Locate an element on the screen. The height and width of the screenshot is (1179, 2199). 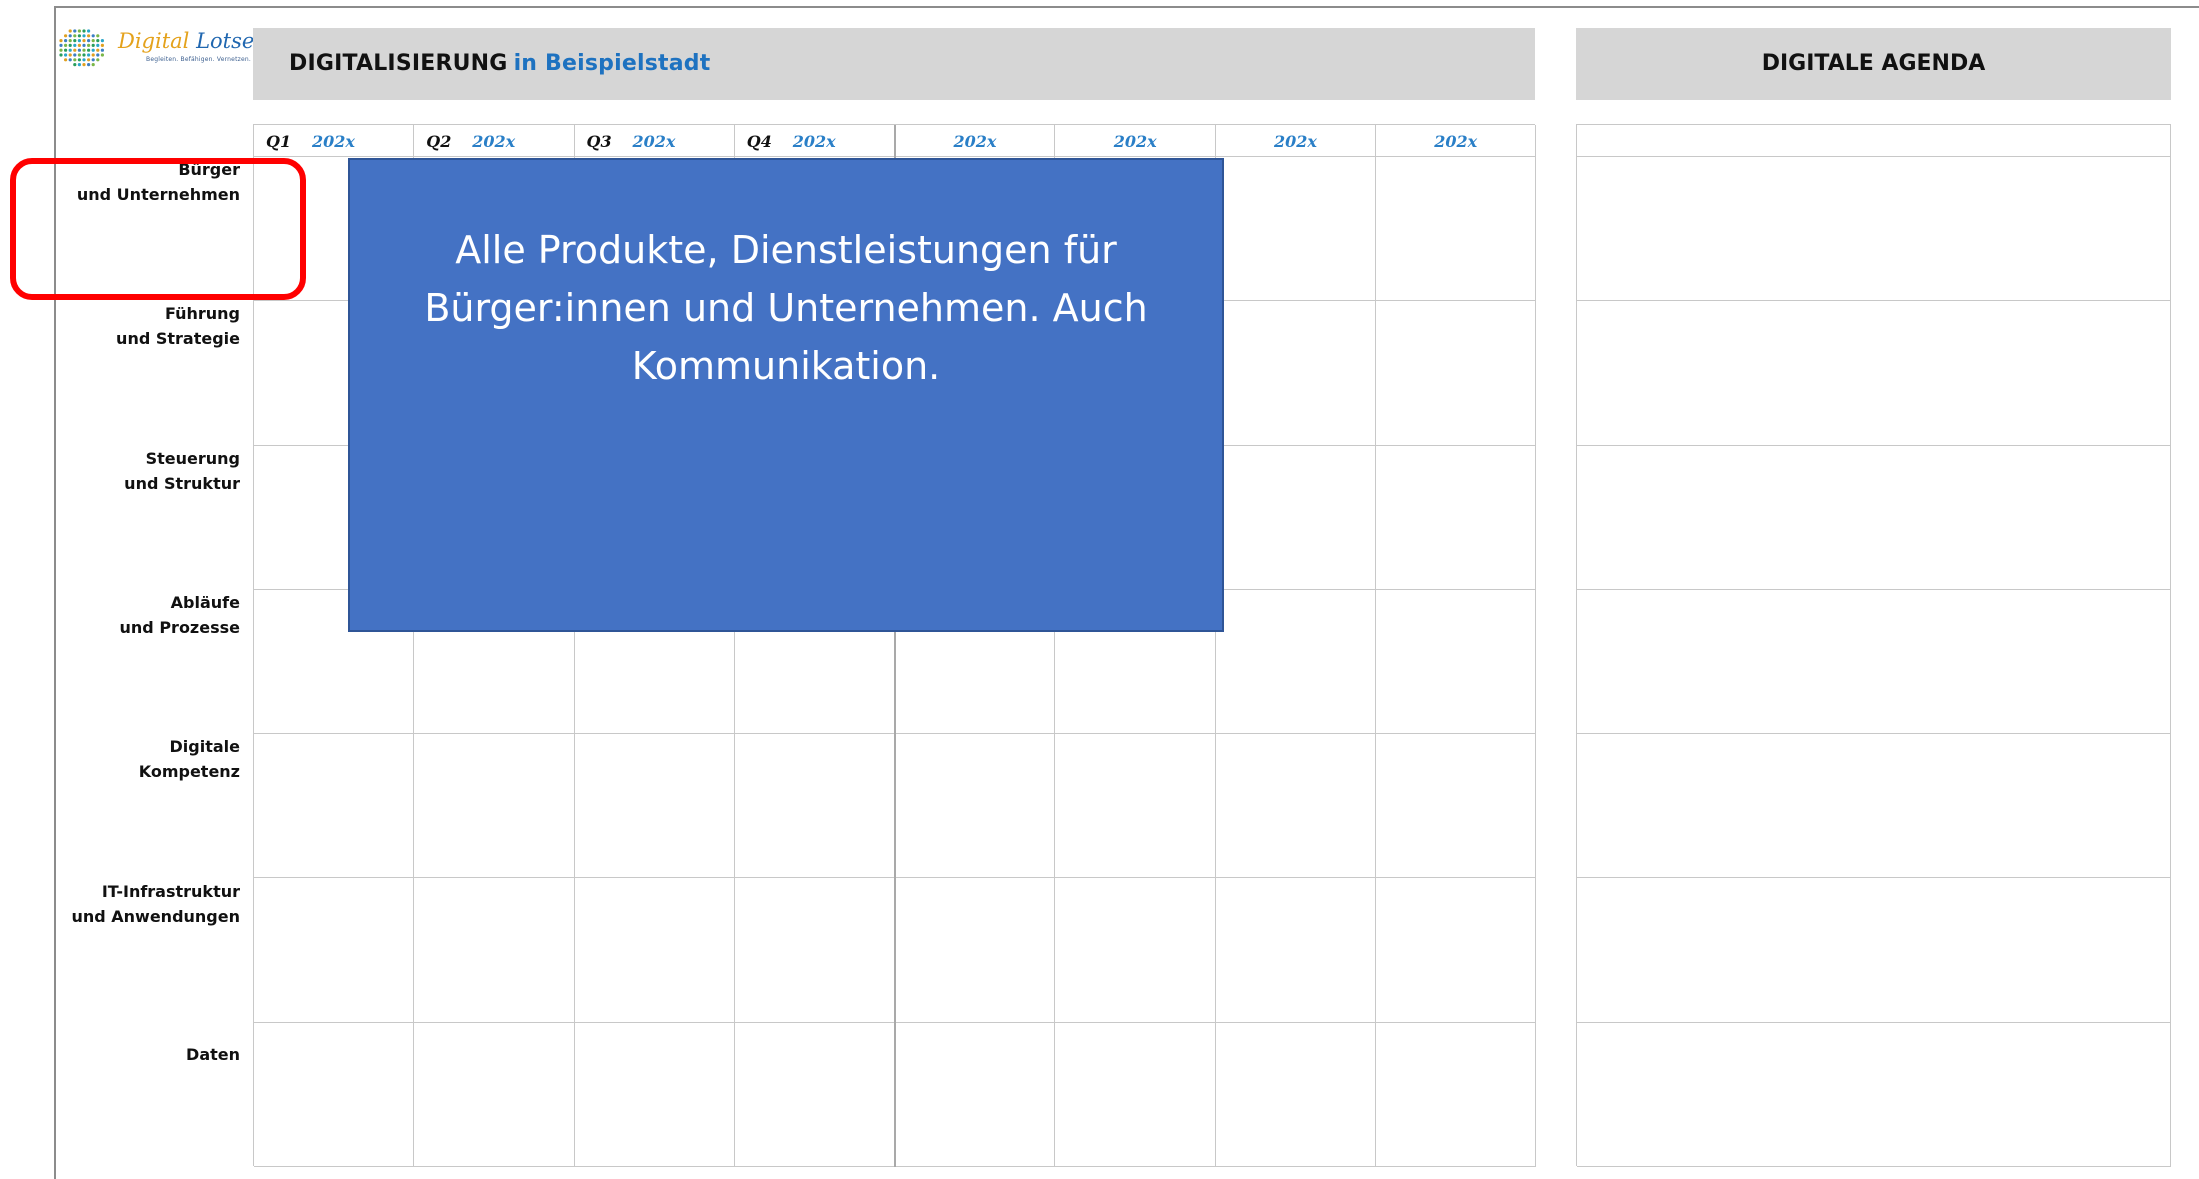
digitalisierung-header-bar: DIGITALISIERUNG in Beispielstadt is located at coordinates (894, 64).